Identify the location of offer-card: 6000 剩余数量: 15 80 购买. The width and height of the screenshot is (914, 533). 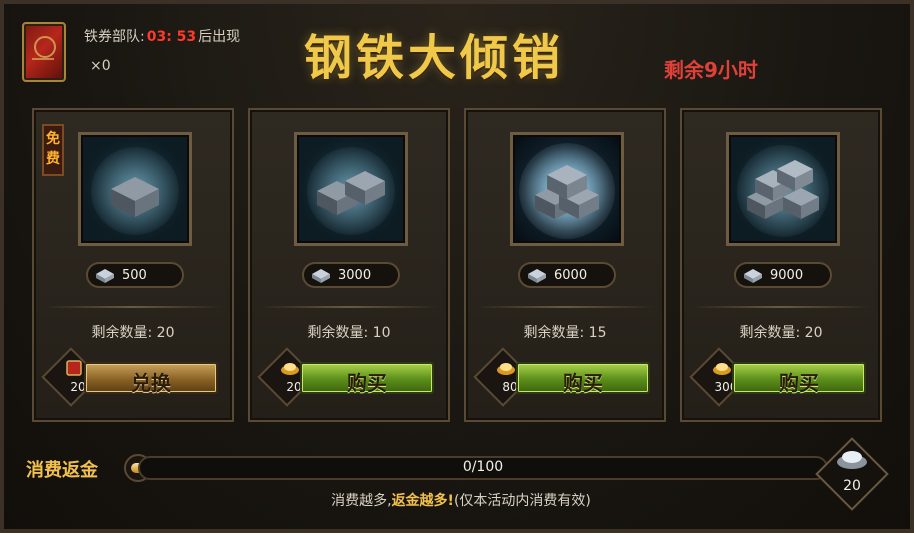
(565, 265).